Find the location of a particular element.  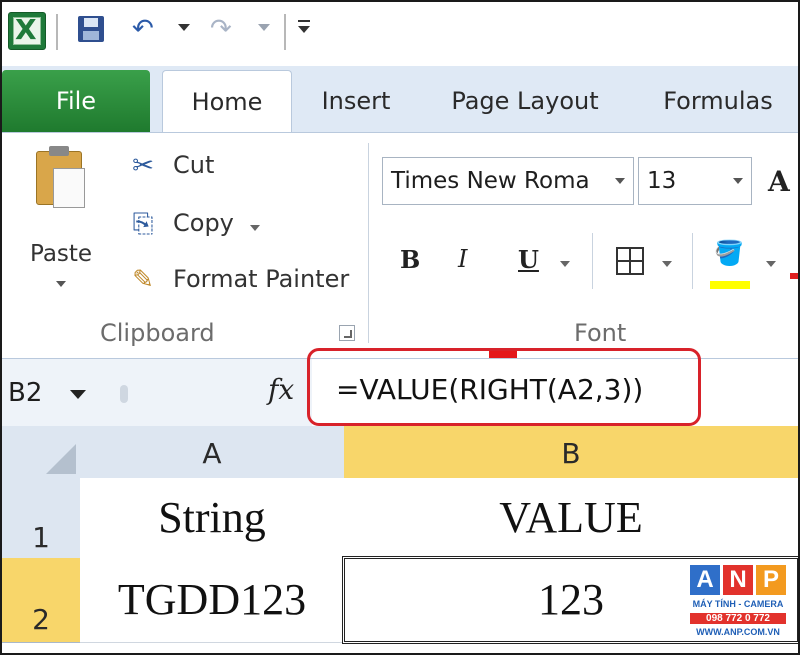

undo-dropdown-icon is located at coordinates (184, 27).